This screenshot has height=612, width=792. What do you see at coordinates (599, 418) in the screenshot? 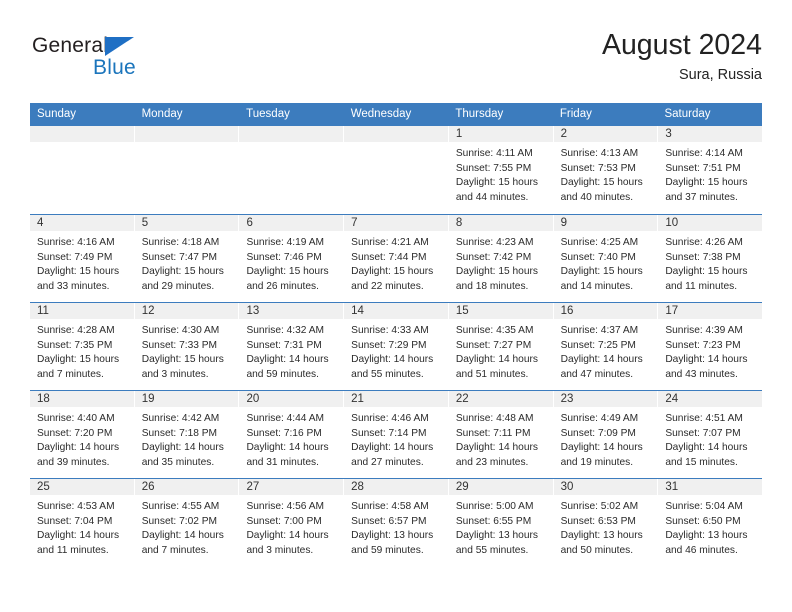
I see `sunrise-text: Sunrise: 4:49 AM` at bounding box center [599, 418].